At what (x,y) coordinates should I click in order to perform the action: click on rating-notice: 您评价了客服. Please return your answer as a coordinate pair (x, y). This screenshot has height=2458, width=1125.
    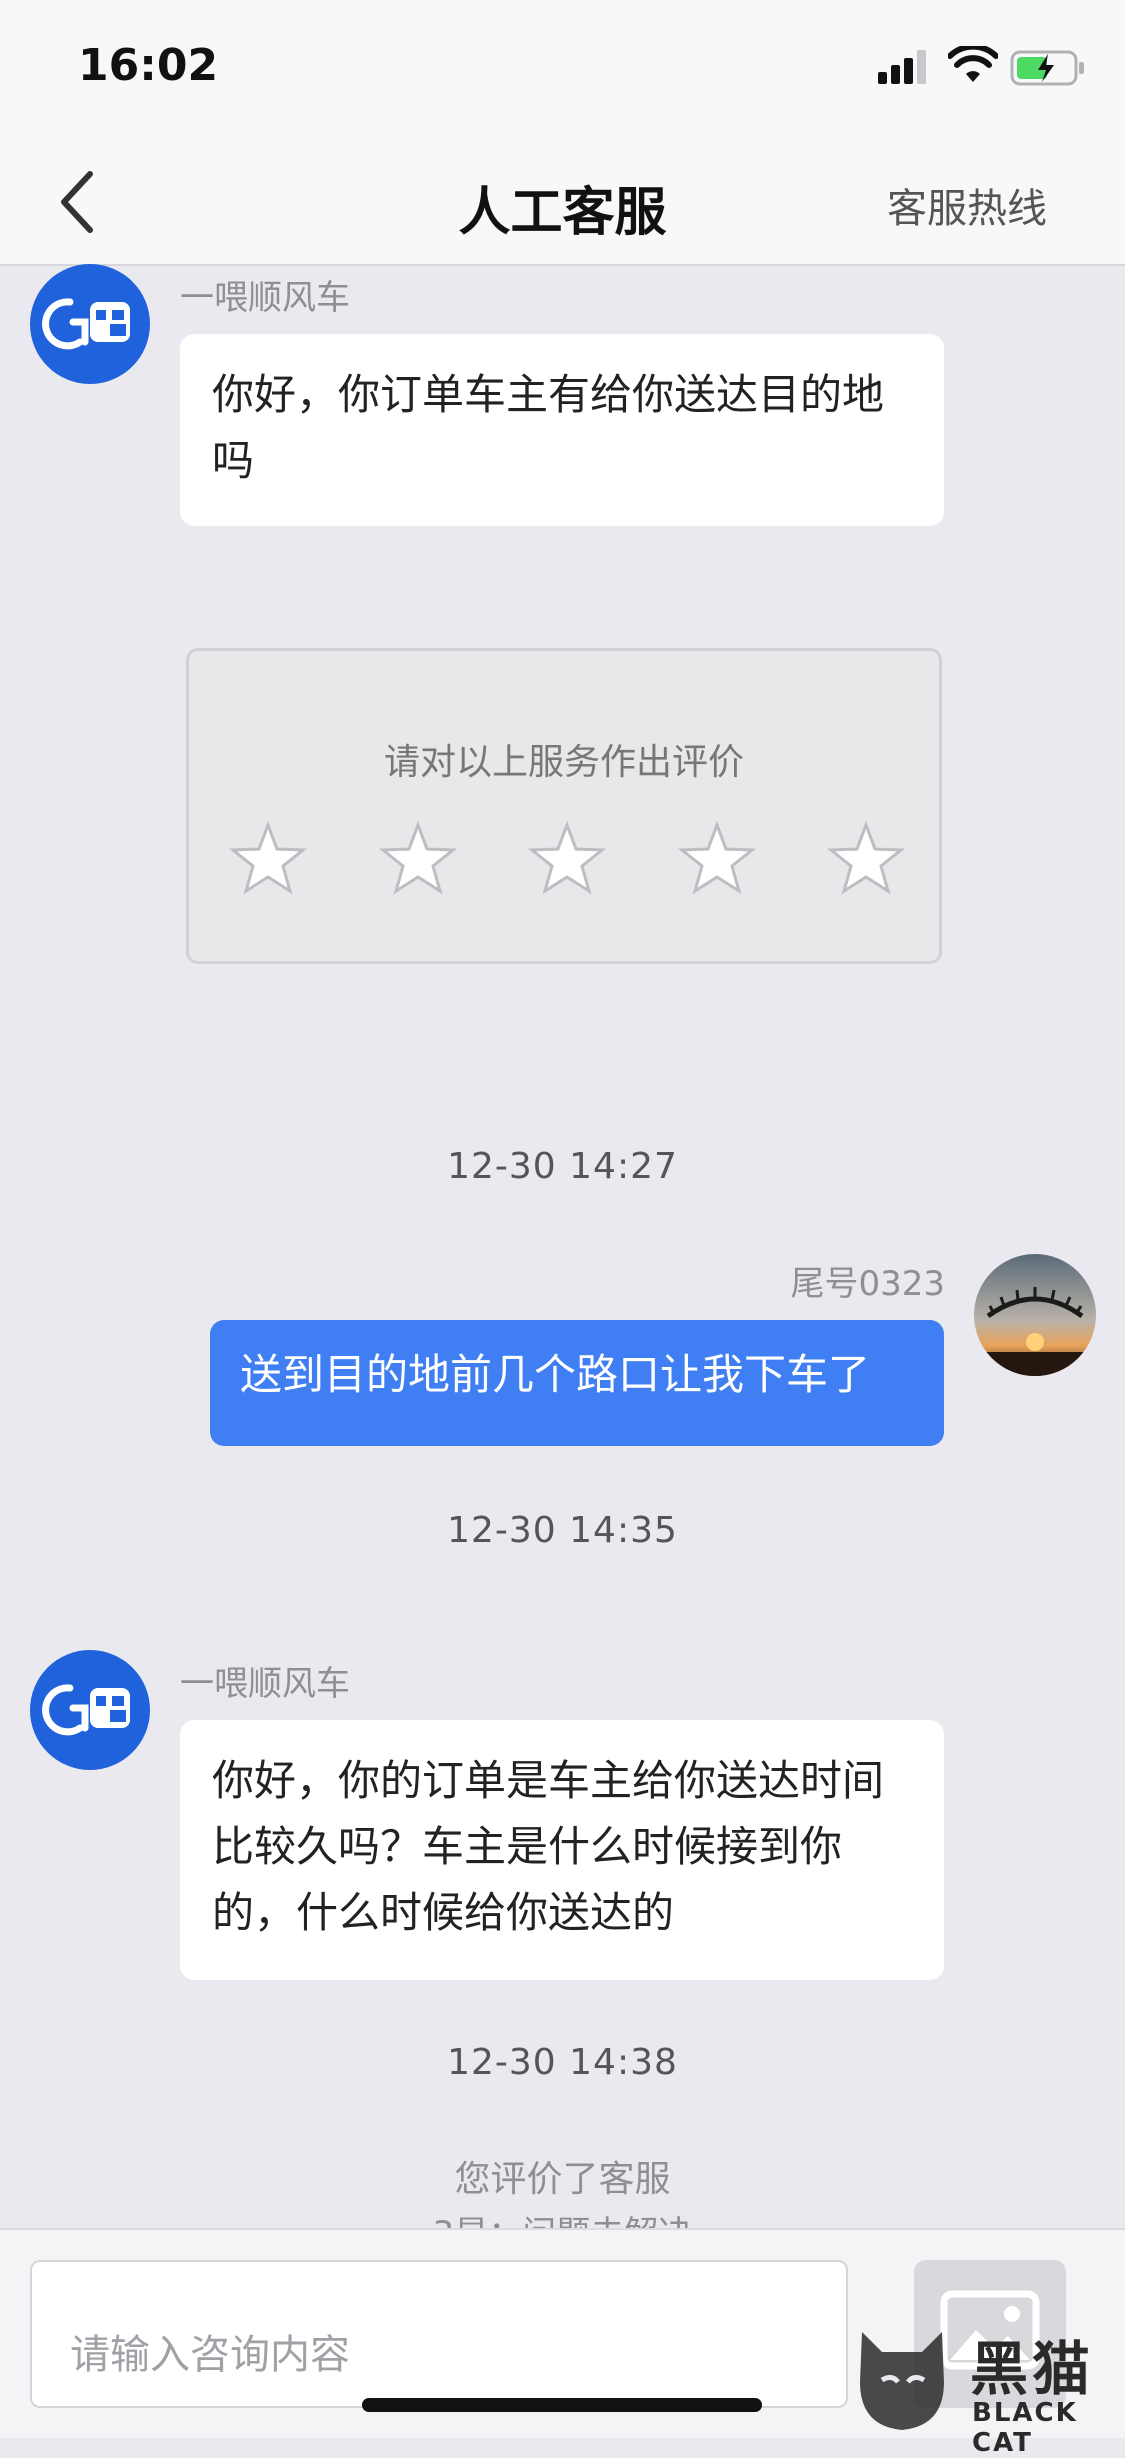
    Looking at the image, I should click on (562, 2179).